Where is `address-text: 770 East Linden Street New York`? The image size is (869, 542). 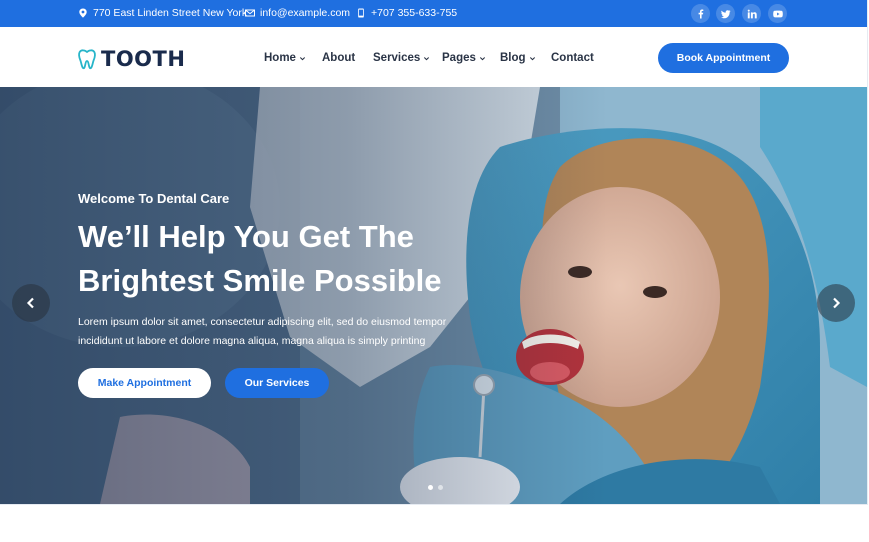
address-text: 770 East Linden Street New York is located at coordinates (170, 13).